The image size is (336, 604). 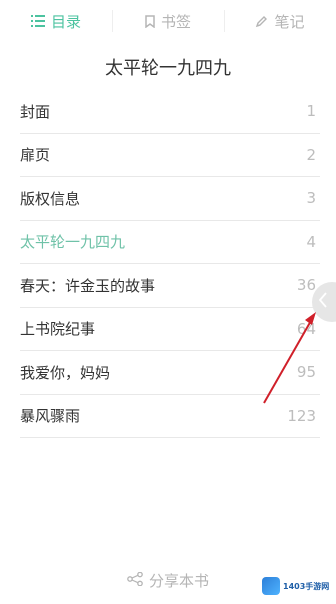 I want to click on toc-item-label: 扉页, so click(x=35, y=155).